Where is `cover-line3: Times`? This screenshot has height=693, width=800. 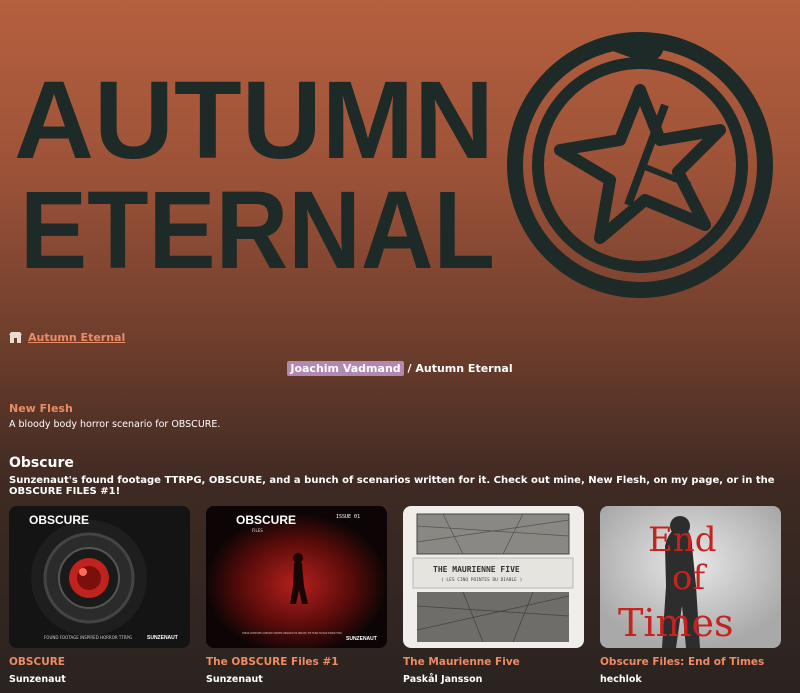 cover-line3: Times is located at coordinates (676, 623).